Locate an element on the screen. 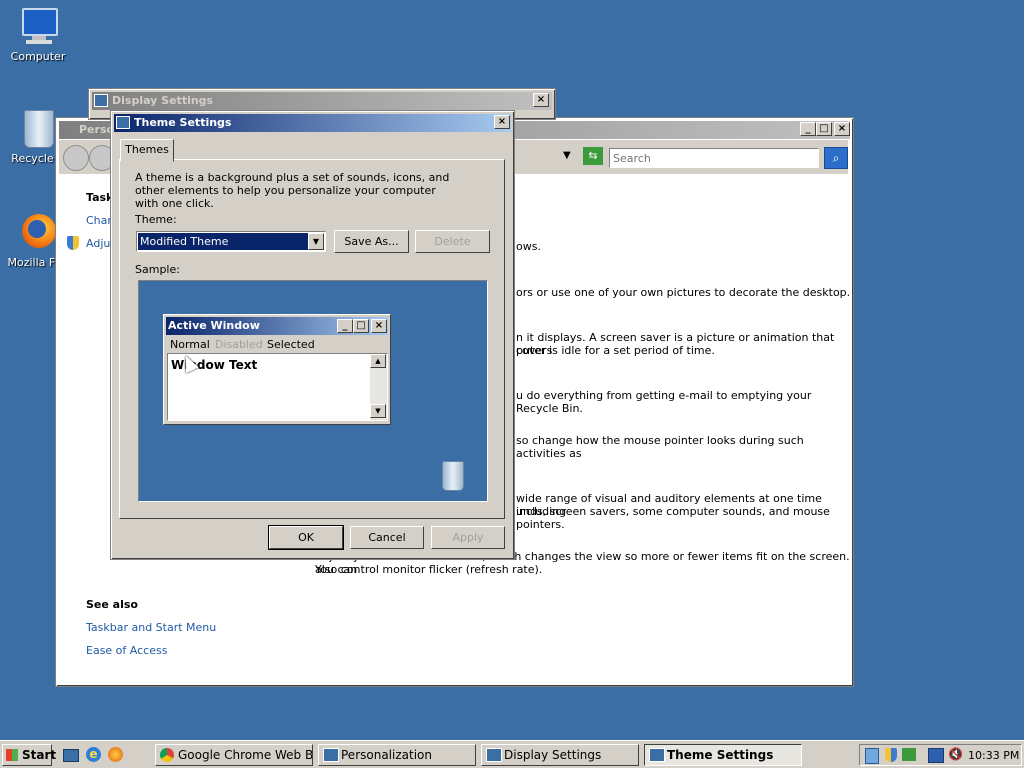 The image size is (1024, 768). system-tray: 🔇 10:33 PM is located at coordinates (940, 755).